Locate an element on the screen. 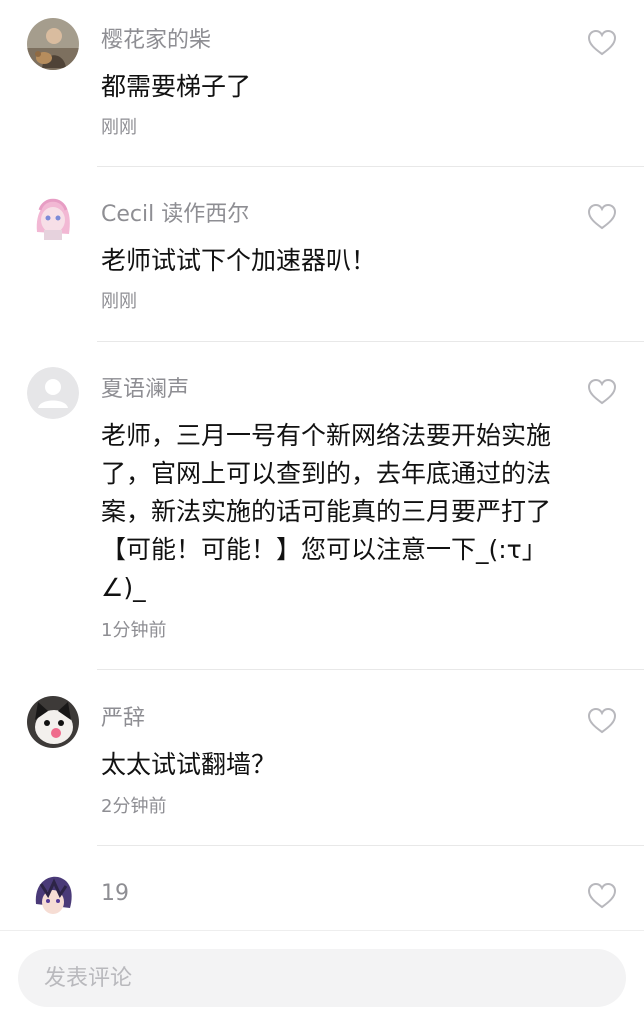 The width and height of the screenshot is (644, 1024). comment-content: 都需要梯子了 is located at coordinates (176, 86).